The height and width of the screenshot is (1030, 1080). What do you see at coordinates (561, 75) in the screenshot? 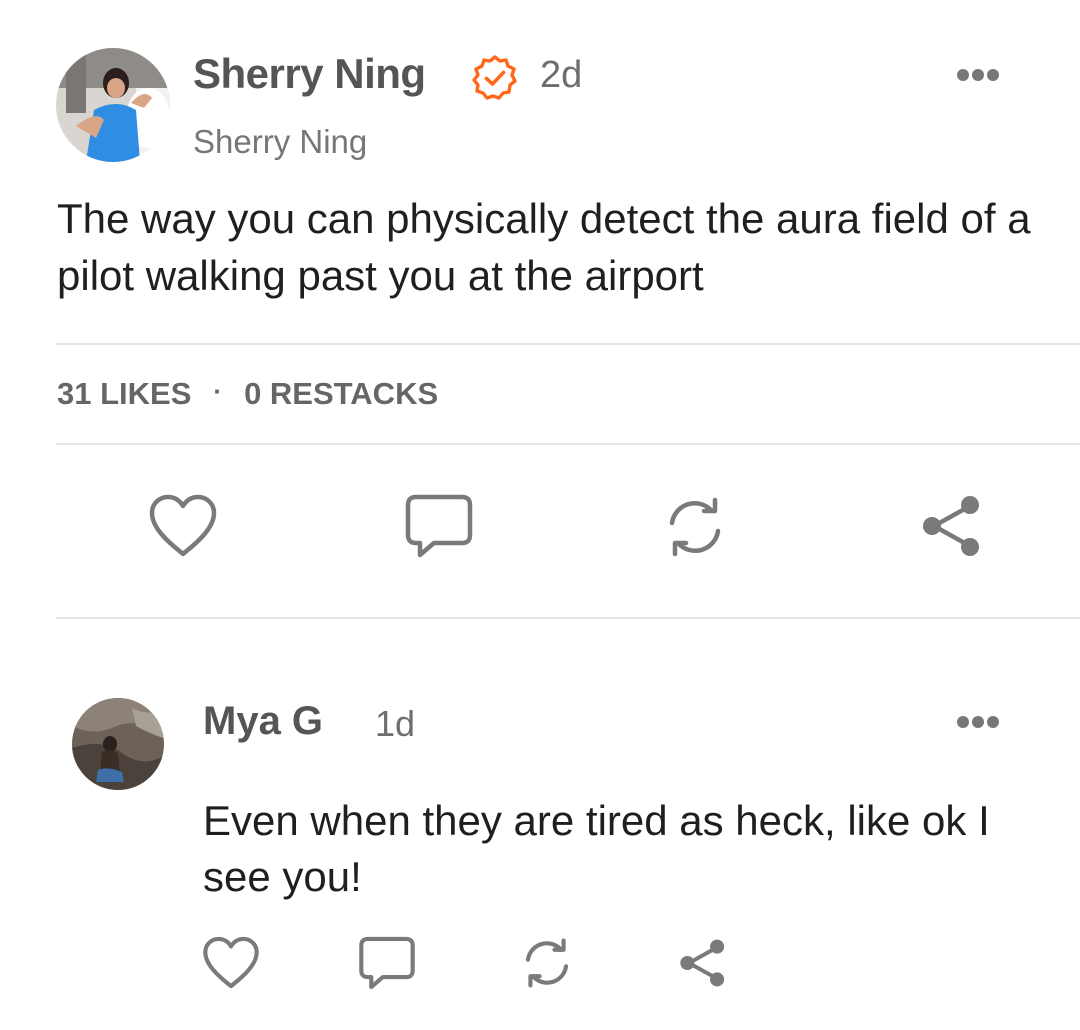
I see `post-timestamp: 2d` at bounding box center [561, 75].